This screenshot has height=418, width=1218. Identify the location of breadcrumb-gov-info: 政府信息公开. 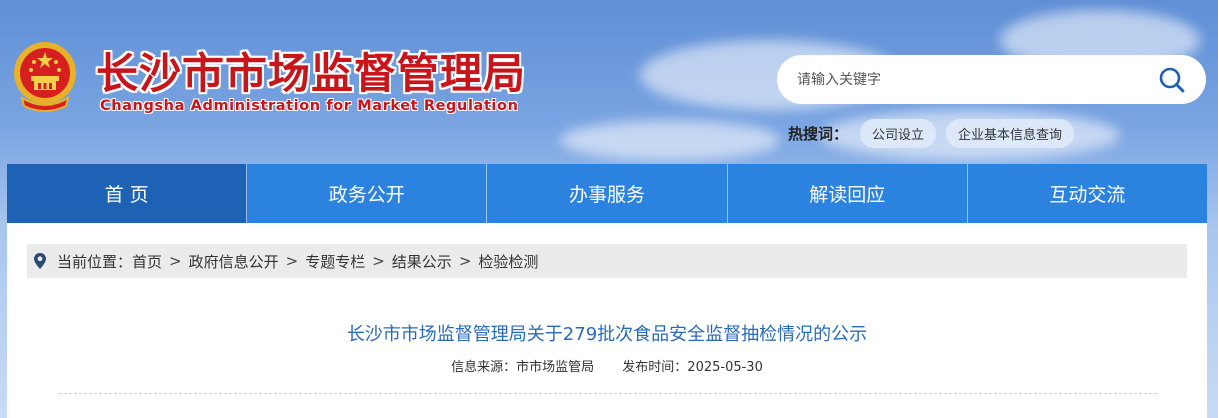
(234, 261).